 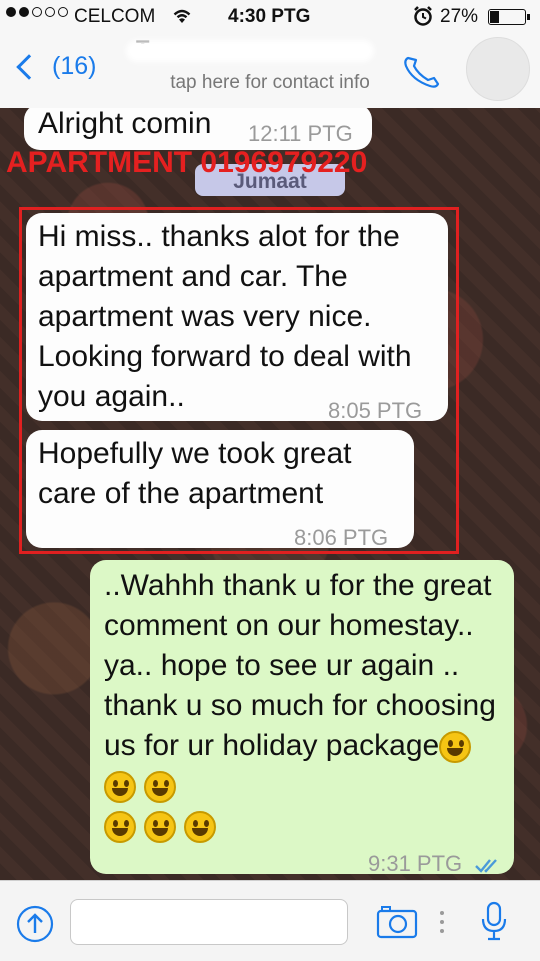 What do you see at coordinates (509, 17) in the screenshot?
I see `battery-icon` at bounding box center [509, 17].